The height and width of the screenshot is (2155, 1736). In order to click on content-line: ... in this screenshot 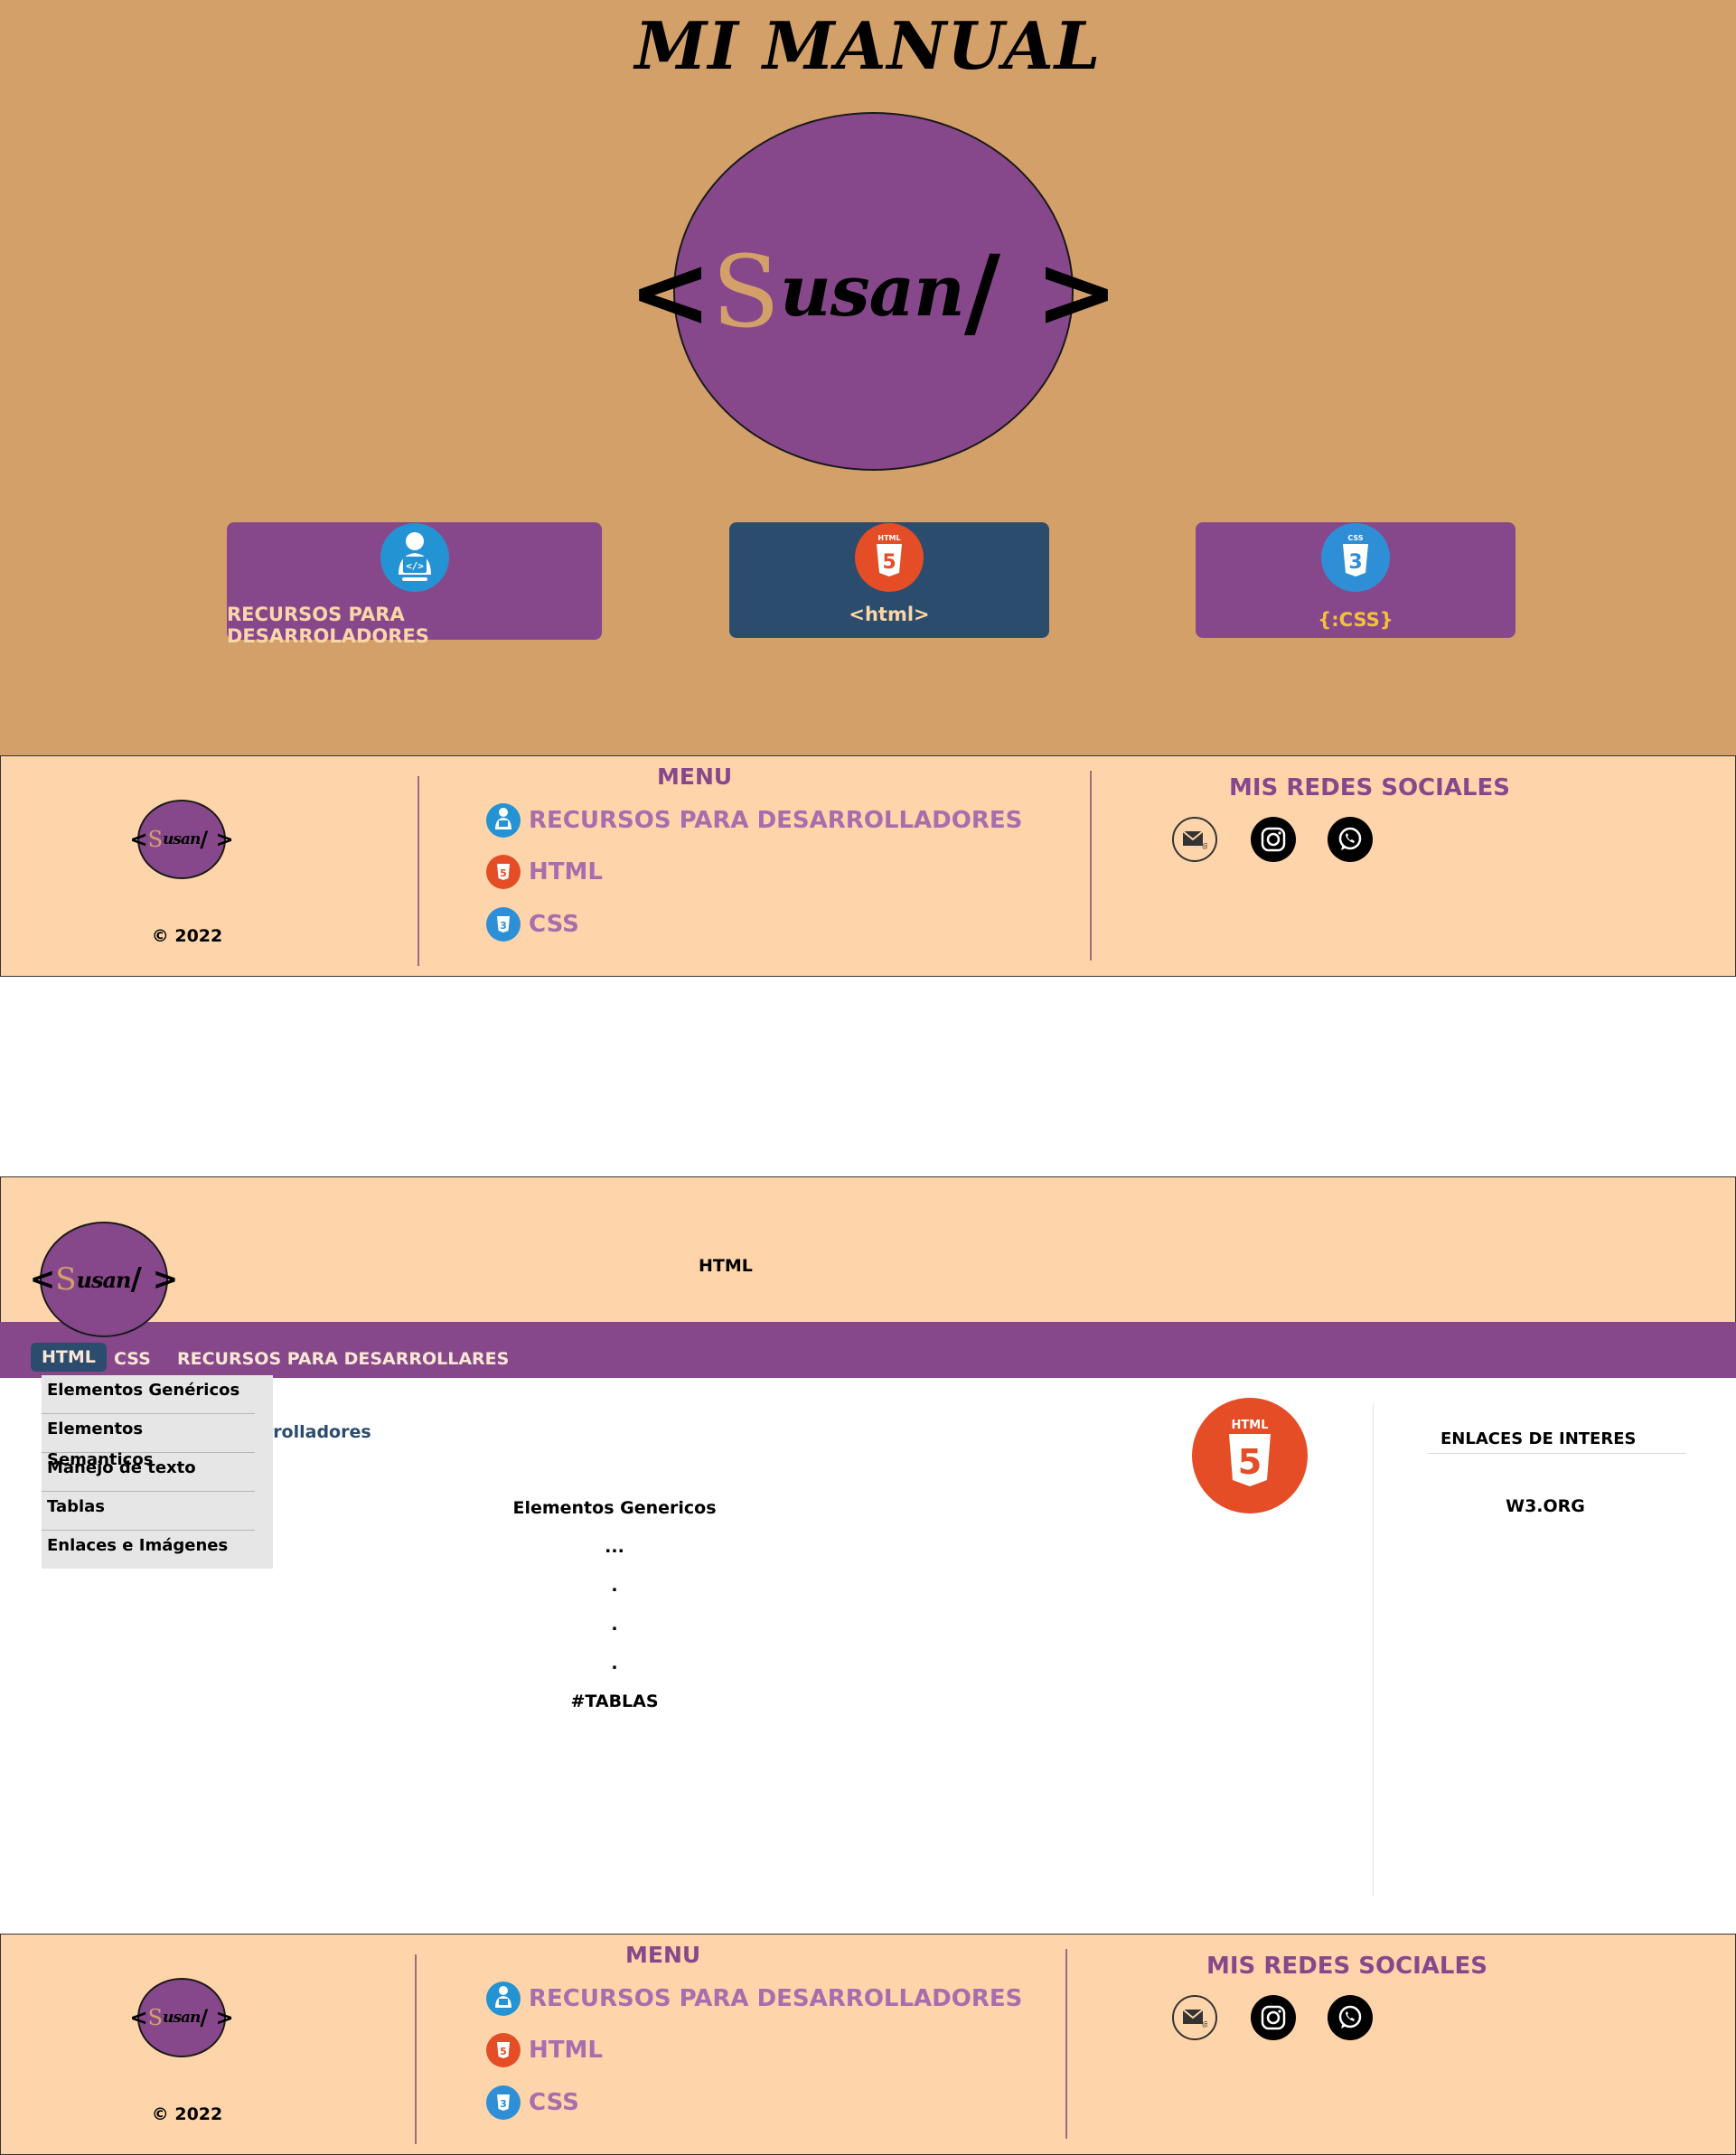, I will do `click(614, 1547)`.